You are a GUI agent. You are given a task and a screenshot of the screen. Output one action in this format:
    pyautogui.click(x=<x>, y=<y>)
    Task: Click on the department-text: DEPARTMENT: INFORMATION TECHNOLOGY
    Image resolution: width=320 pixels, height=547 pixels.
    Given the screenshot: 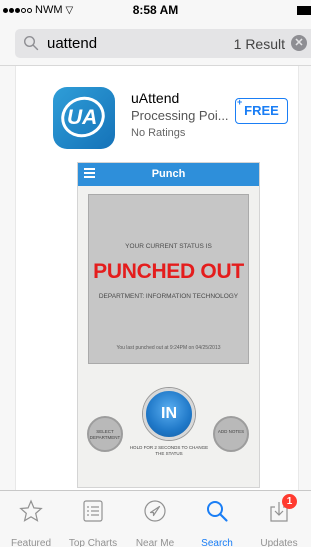 What is the action you would take?
    pyautogui.click(x=168, y=296)
    